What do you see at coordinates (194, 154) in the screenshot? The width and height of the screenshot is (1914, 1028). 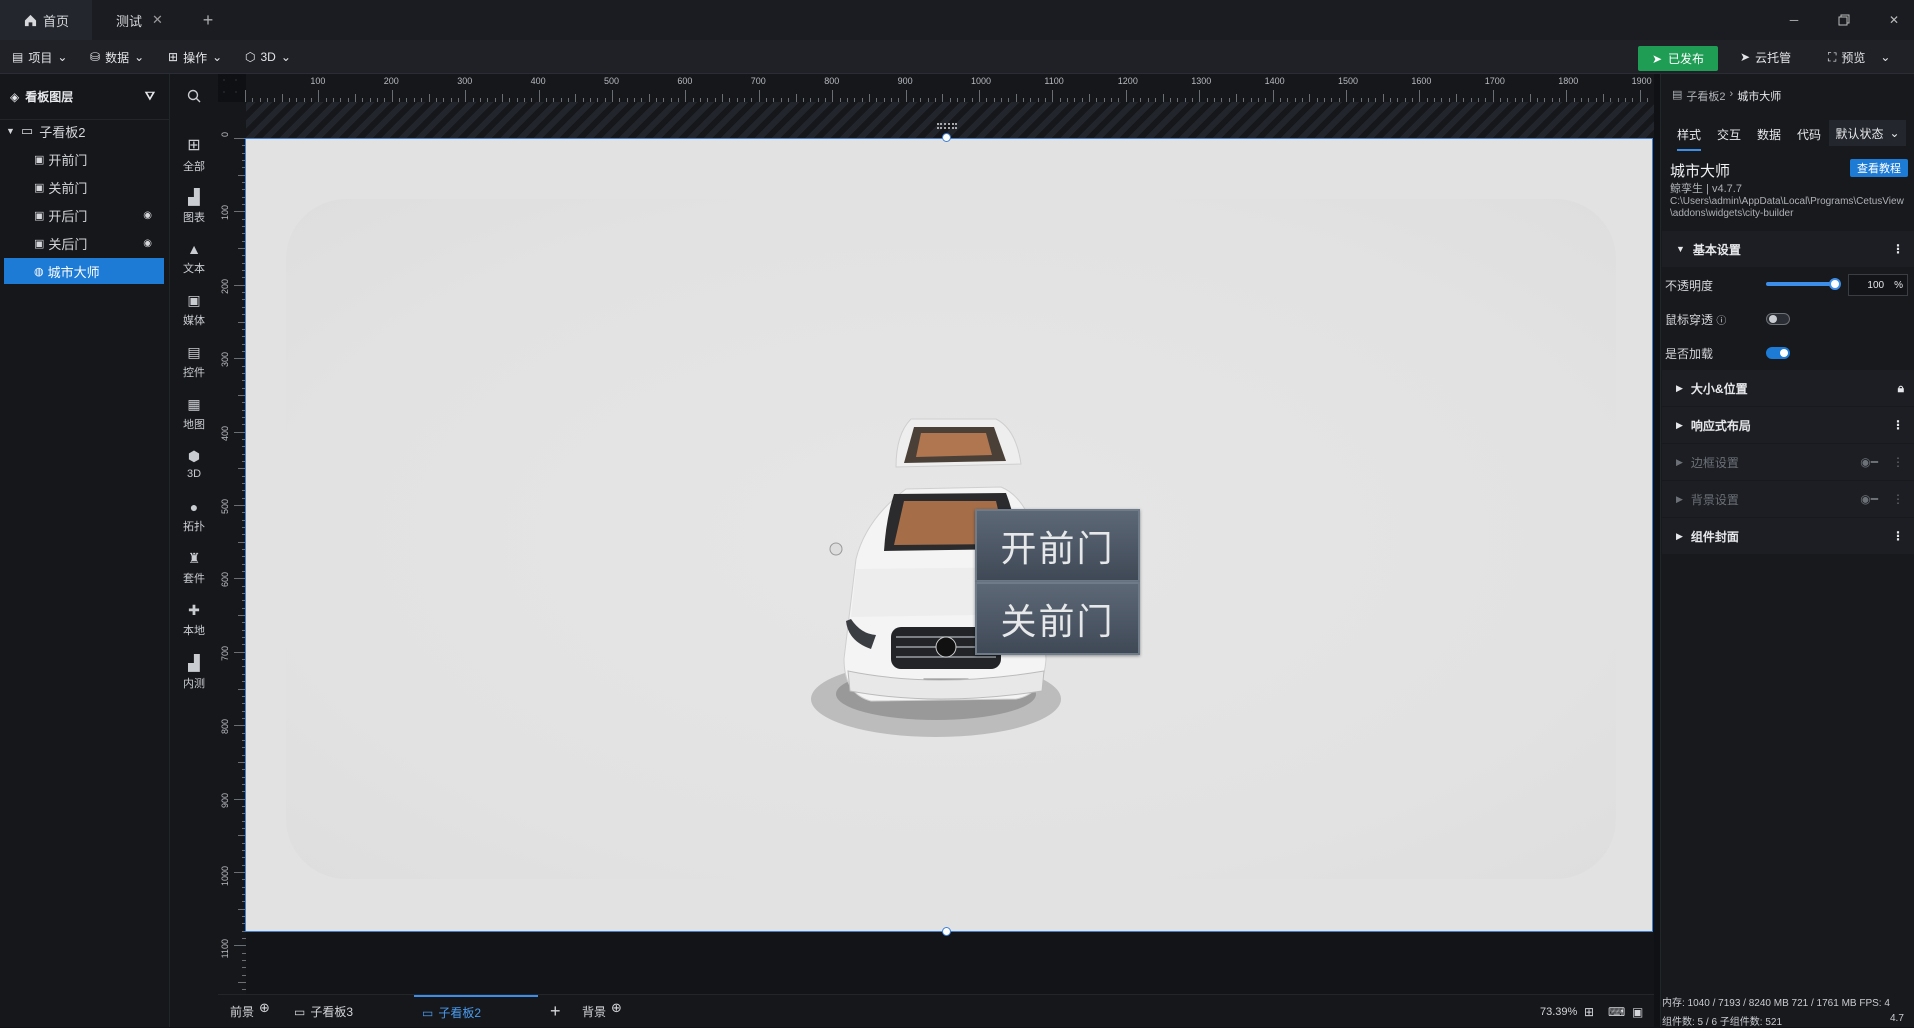 I see `tool-all: ⊞ 全部` at bounding box center [194, 154].